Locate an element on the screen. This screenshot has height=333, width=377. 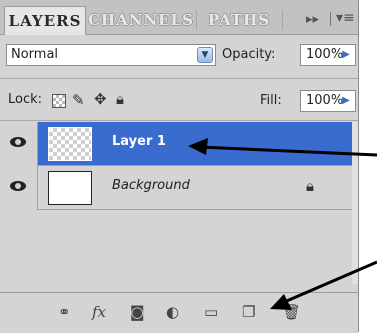
layer-row-layer-1: Layer 1 is located at coordinates (176, 144).